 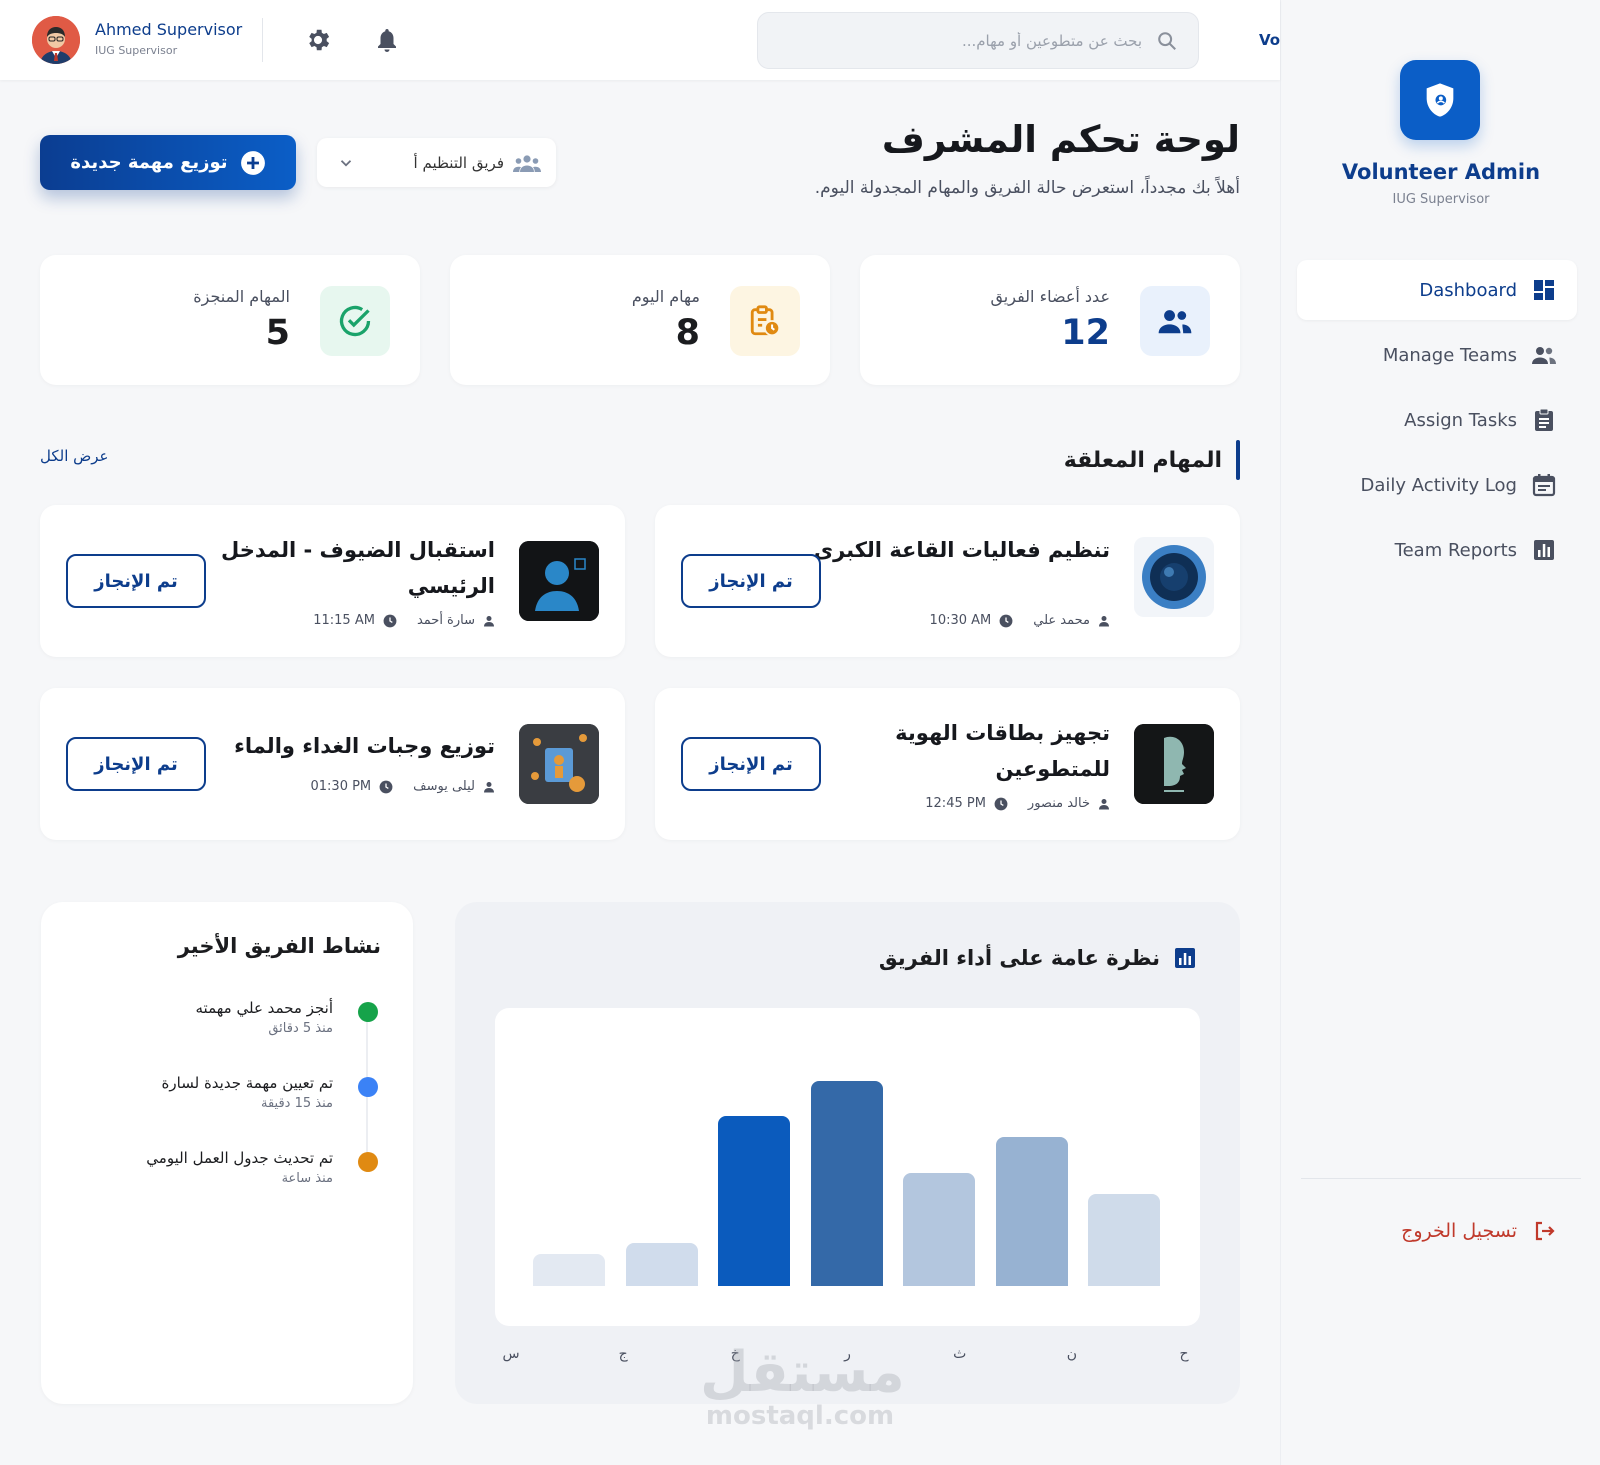 I want to click on stat-value: 5, so click(x=277, y=333).